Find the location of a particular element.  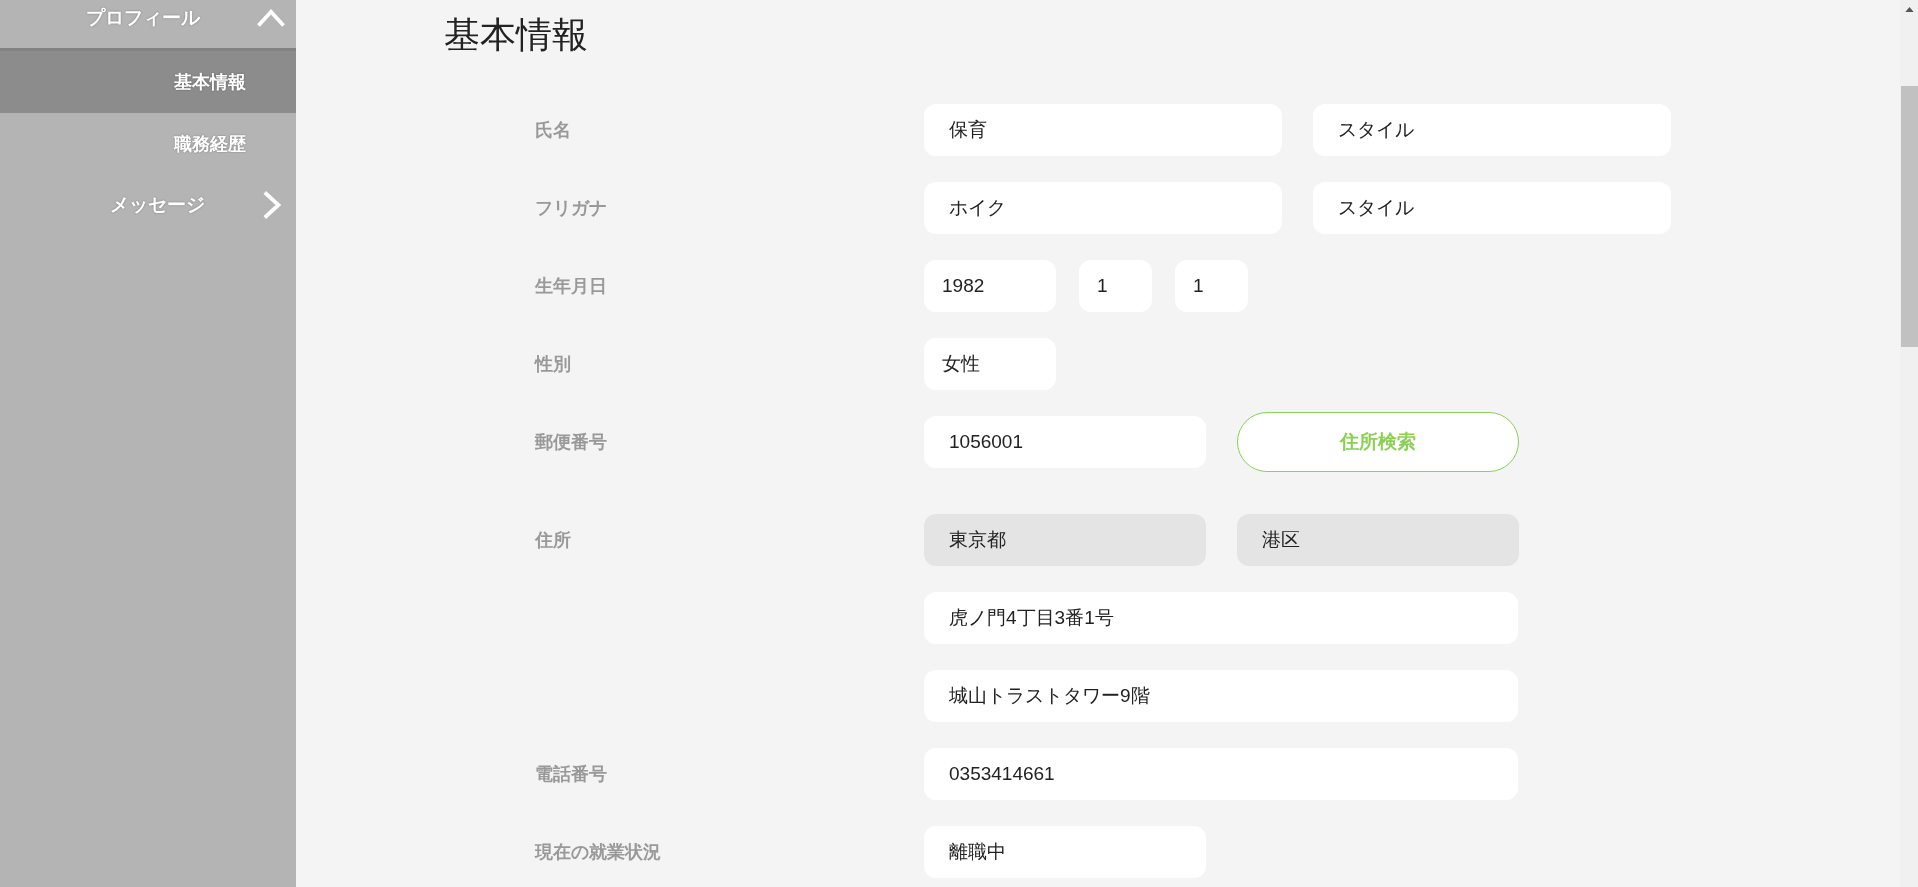

input-field: ホイク is located at coordinates (1103, 208).